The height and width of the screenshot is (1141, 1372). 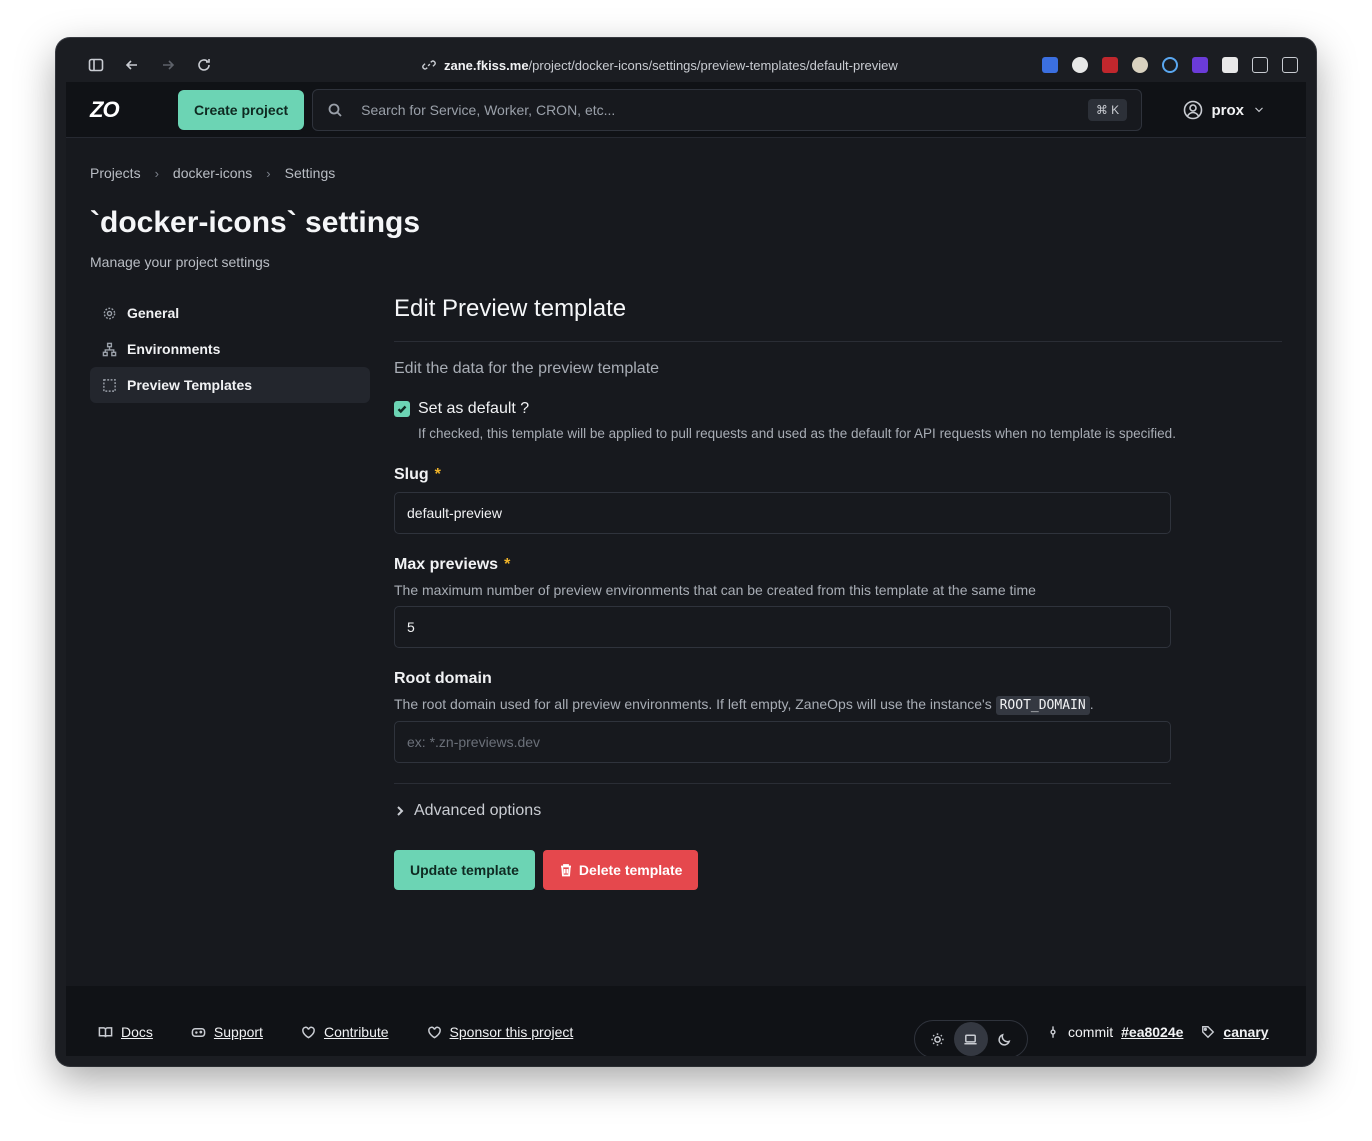 I want to click on advanced-options-label: Advanced options, so click(x=478, y=810).